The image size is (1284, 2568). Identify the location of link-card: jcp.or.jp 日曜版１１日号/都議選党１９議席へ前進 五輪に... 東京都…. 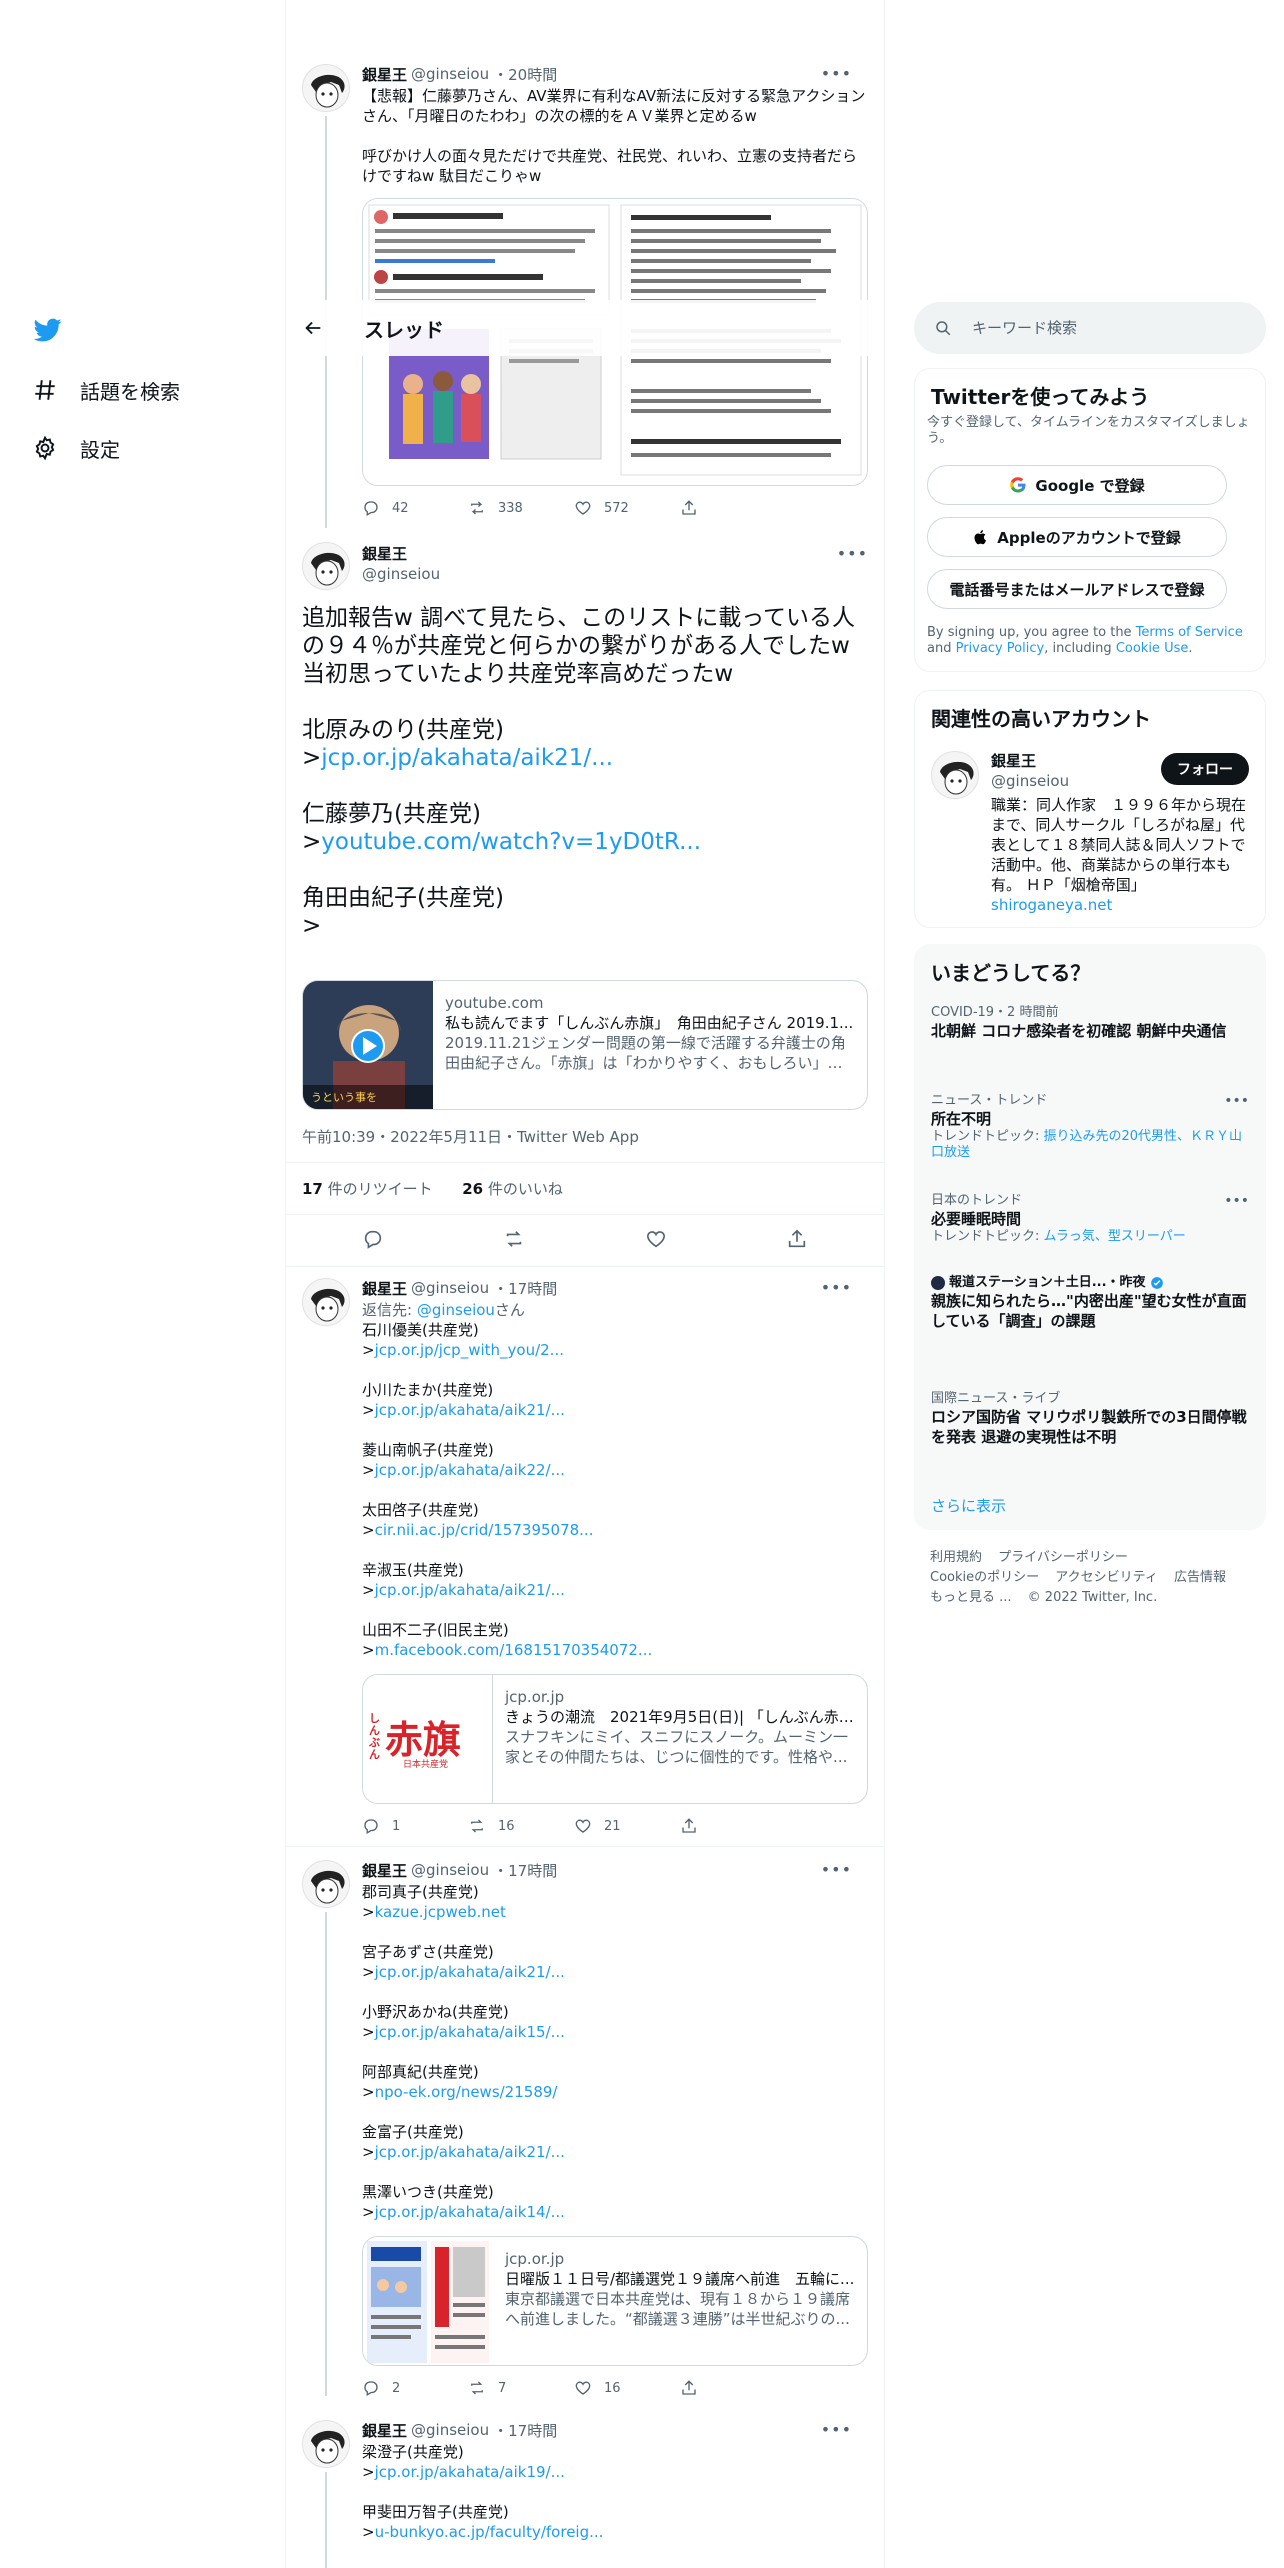
(615, 2301).